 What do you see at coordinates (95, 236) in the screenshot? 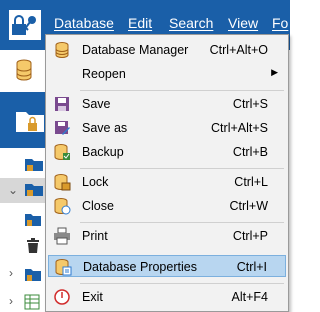
I see `menu-item-label: Print` at bounding box center [95, 236].